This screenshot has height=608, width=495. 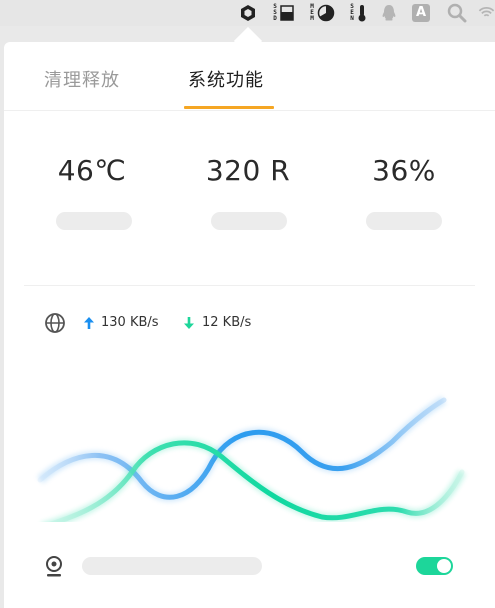 What do you see at coordinates (226, 79) in the screenshot?
I see `tab-system-functions: 系统功能` at bounding box center [226, 79].